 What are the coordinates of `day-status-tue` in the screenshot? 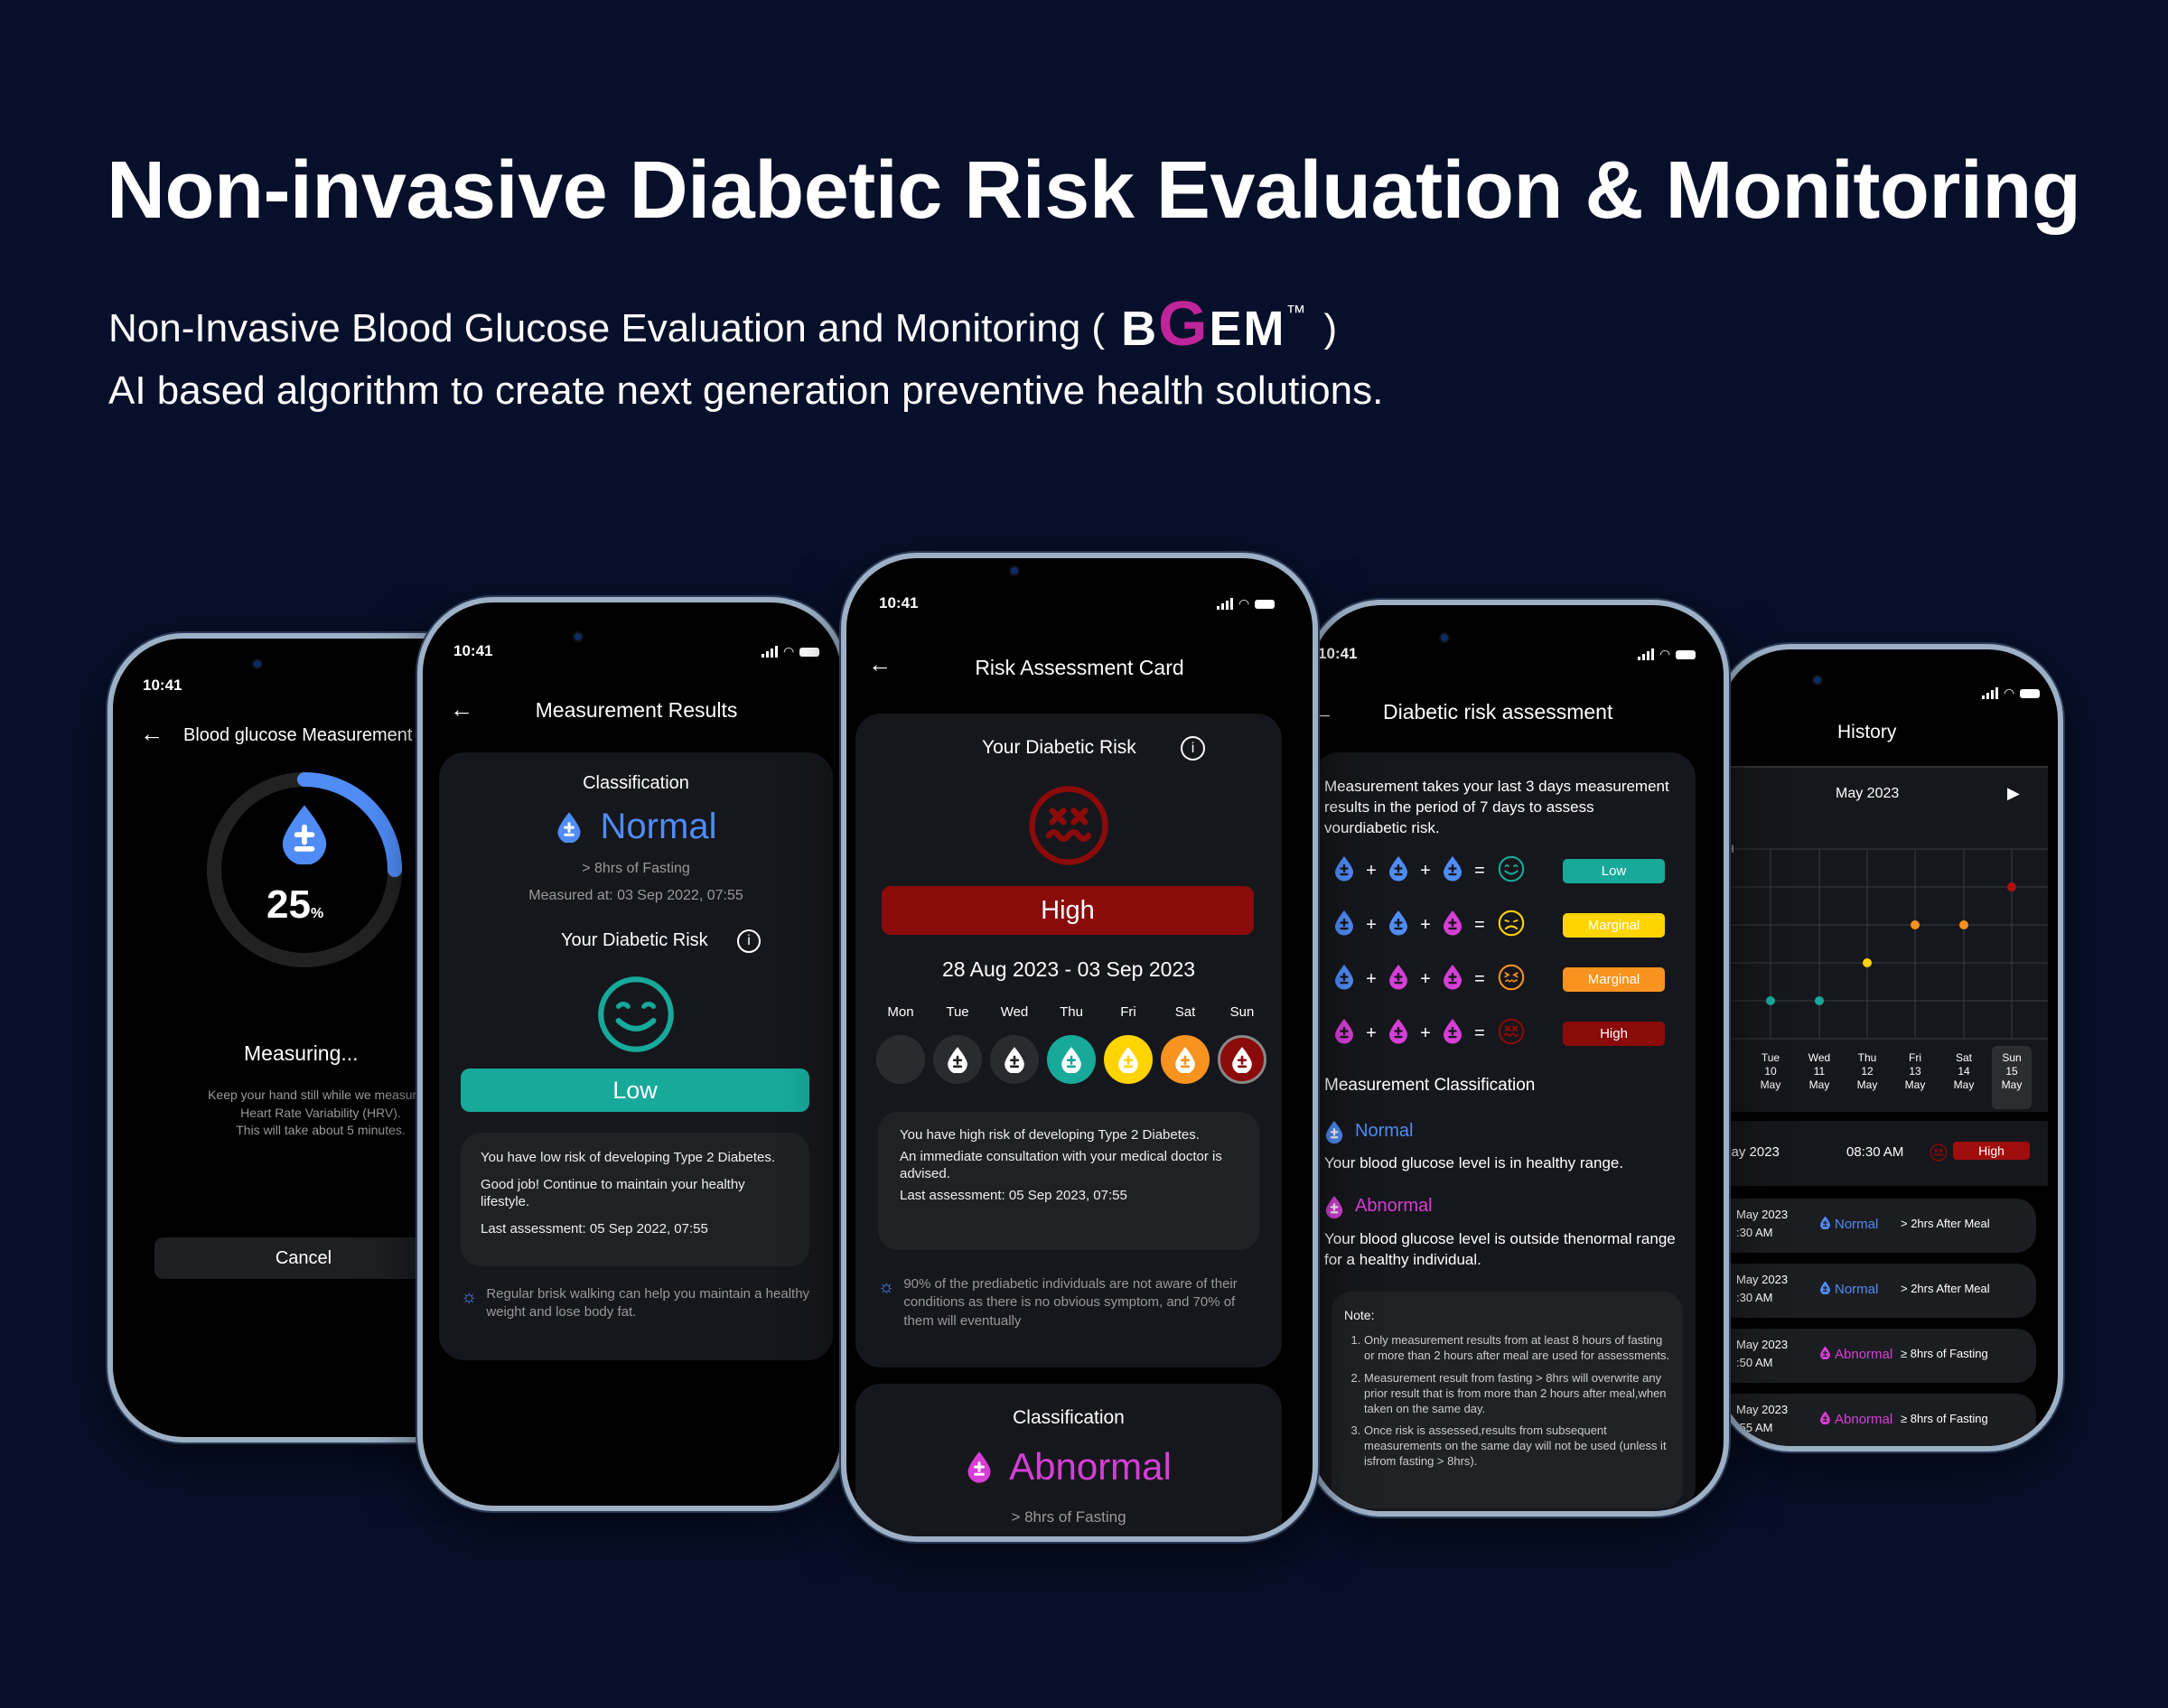 It's located at (957, 1059).